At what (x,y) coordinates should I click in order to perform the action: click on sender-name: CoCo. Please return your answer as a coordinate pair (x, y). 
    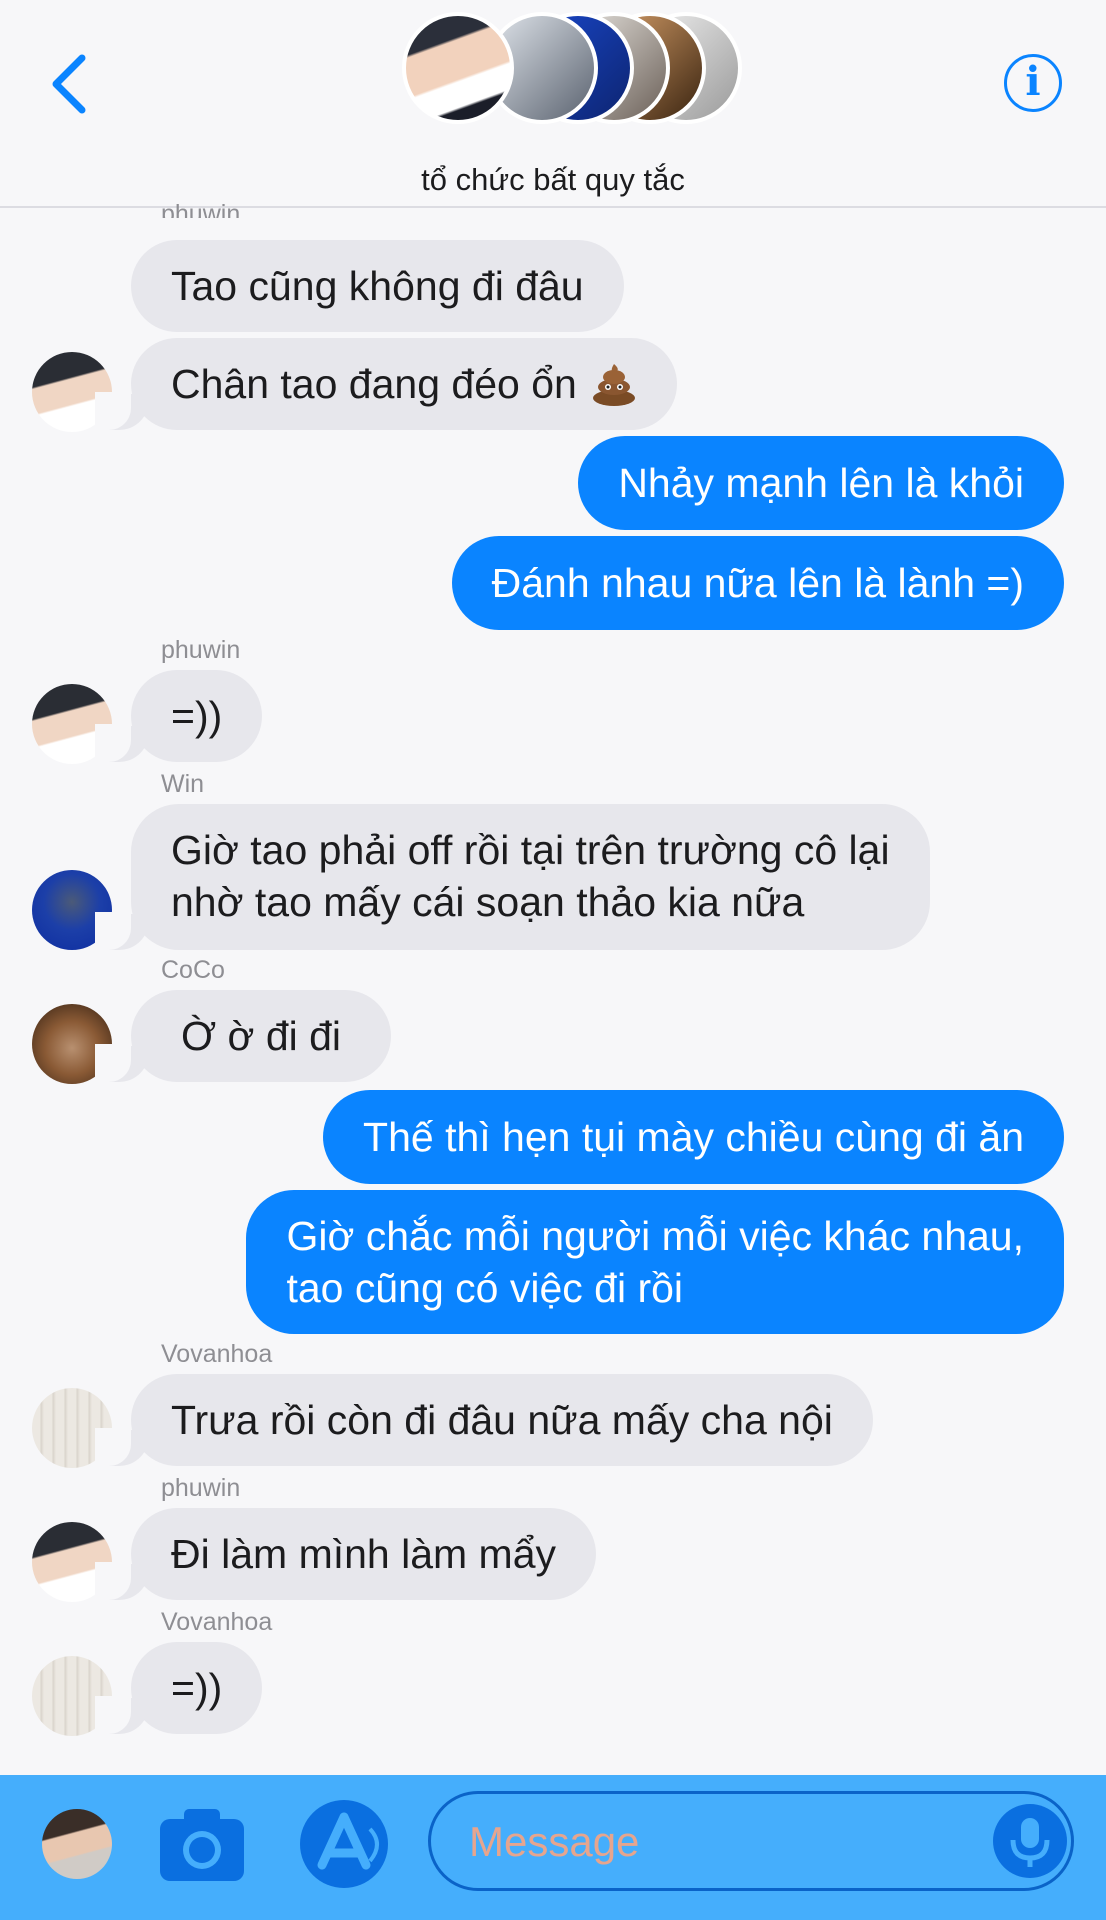
    Looking at the image, I should click on (193, 970).